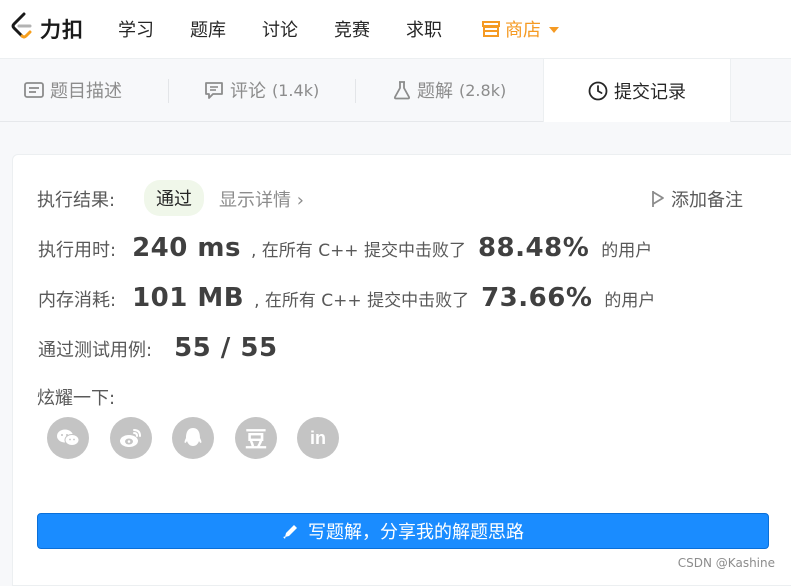  I want to click on tab-count: (1.4k), so click(296, 90).